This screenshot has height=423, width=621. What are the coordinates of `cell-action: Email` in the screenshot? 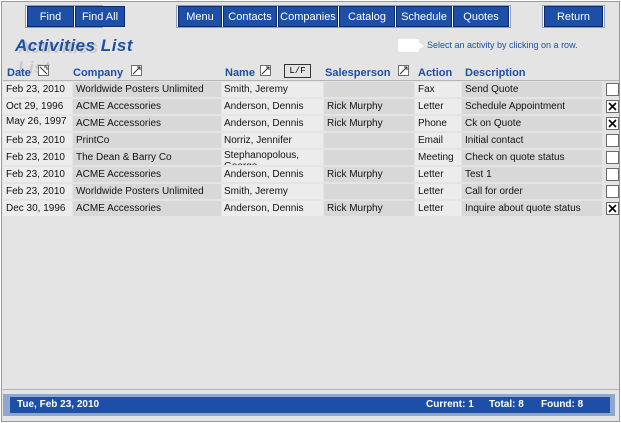 It's located at (438, 140).